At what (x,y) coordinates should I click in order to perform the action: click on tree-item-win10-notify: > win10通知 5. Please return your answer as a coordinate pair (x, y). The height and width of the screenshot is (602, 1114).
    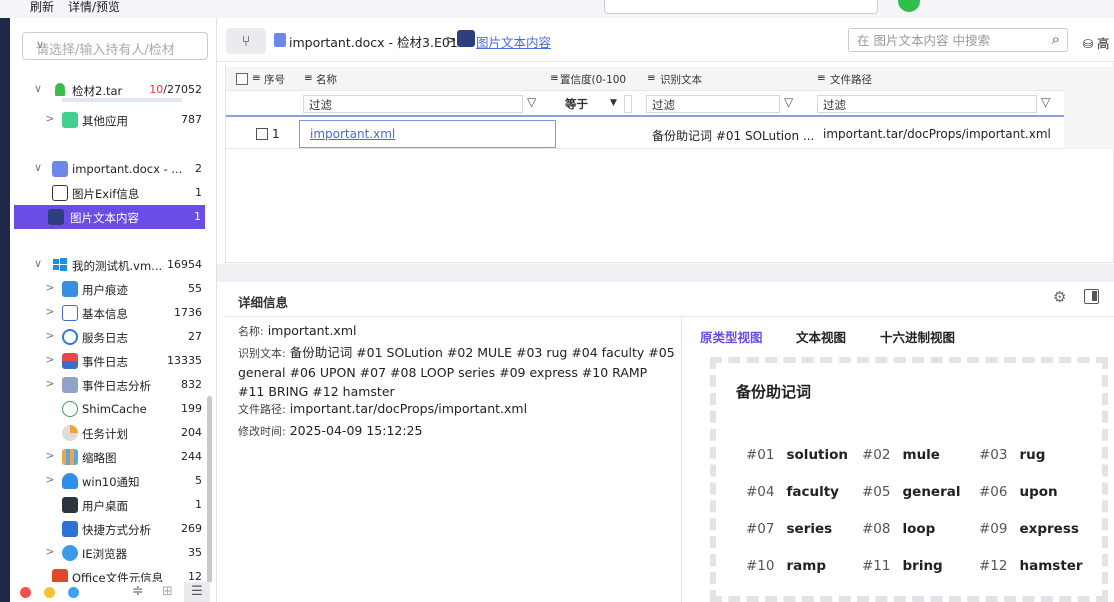
    Looking at the image, I should click on (110, 481).